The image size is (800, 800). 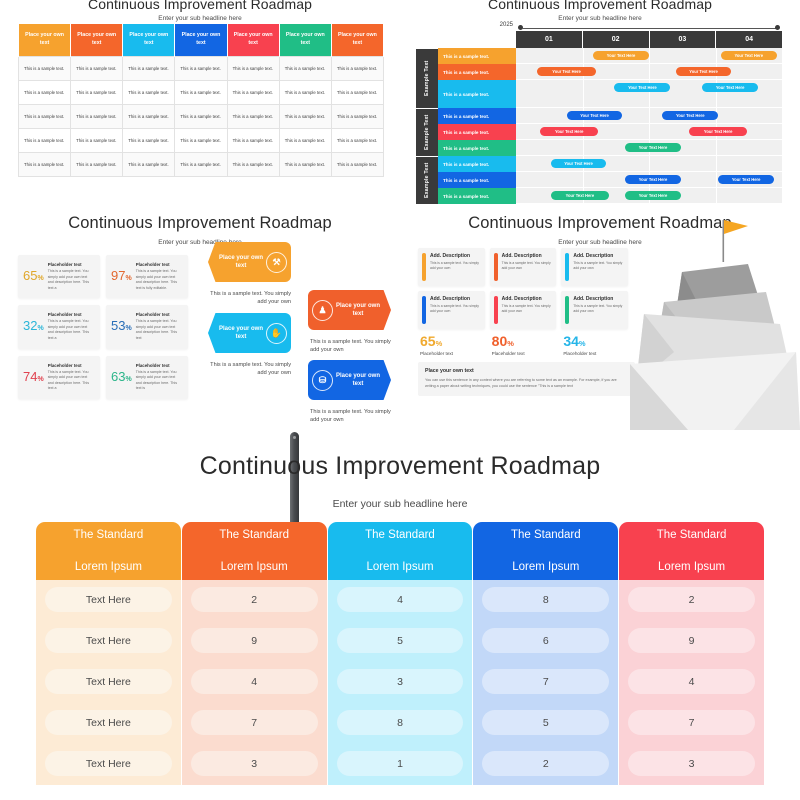 I want to click on table-header-cell-4: Place your own text, so click(x=201, y=40).